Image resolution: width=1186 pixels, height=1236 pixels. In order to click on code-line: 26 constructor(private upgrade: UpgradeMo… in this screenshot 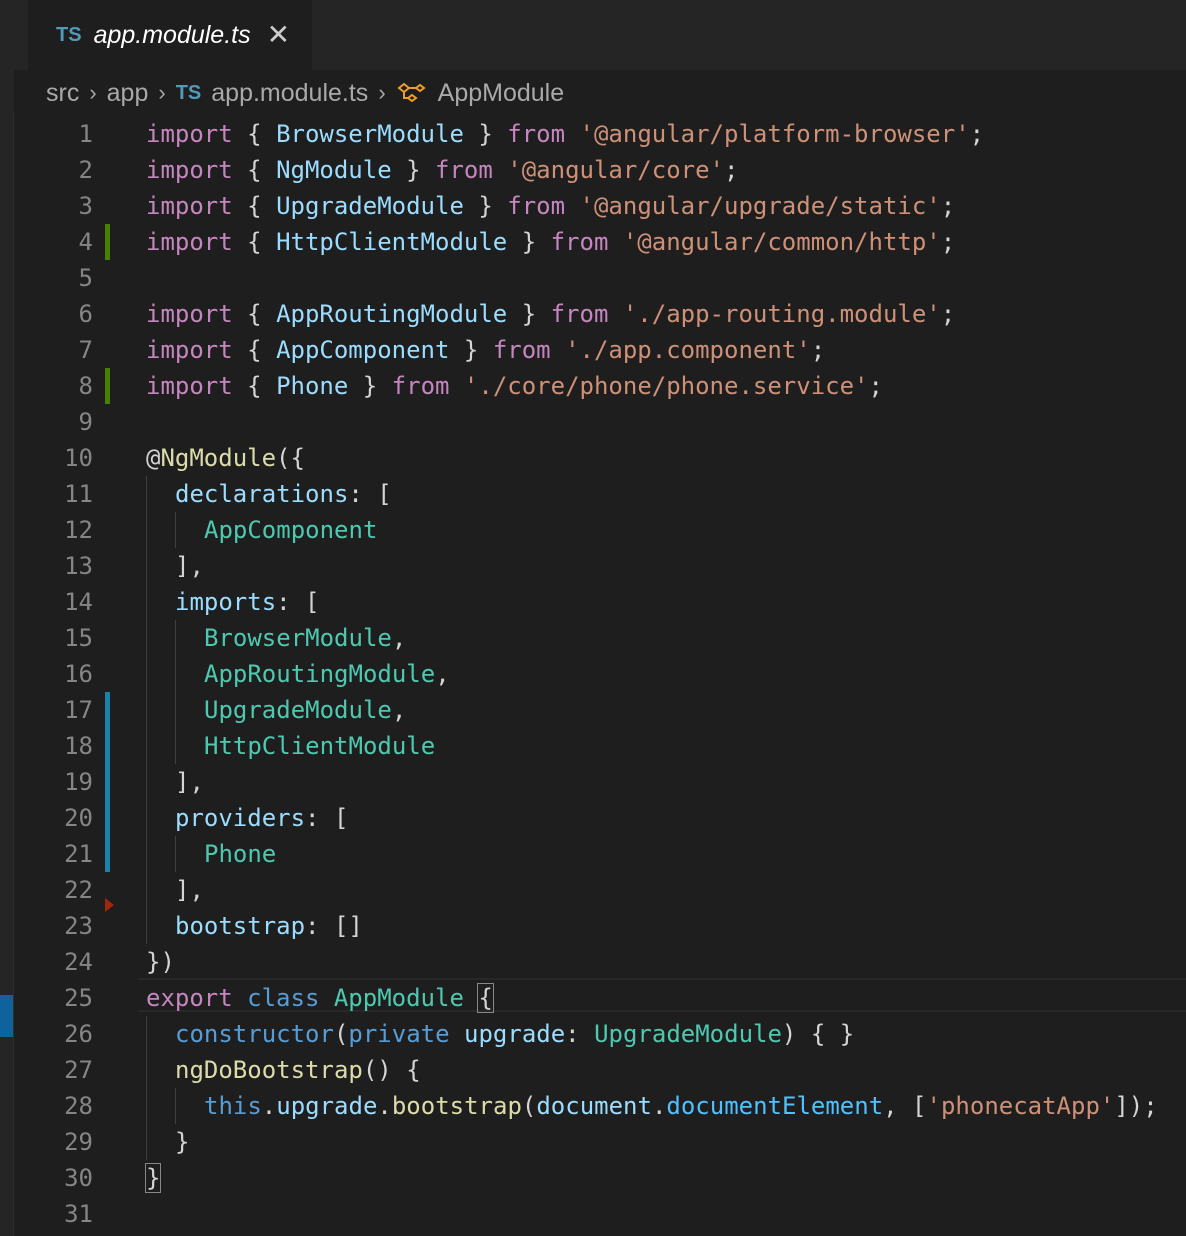, I will do `click(600, 1034)`.